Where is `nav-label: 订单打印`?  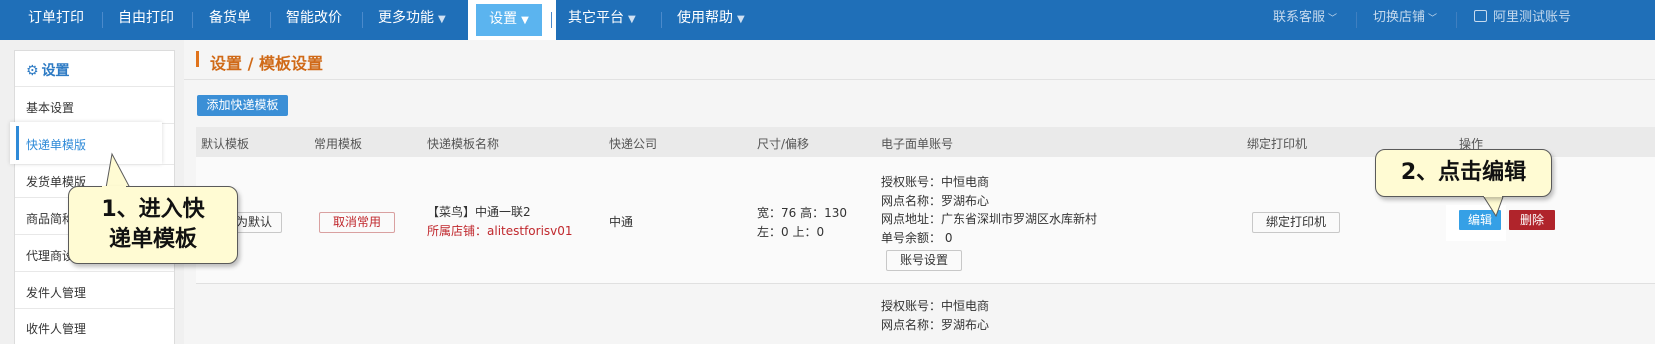 nav-label: 订单打印 is located at coordinates (56, 18).